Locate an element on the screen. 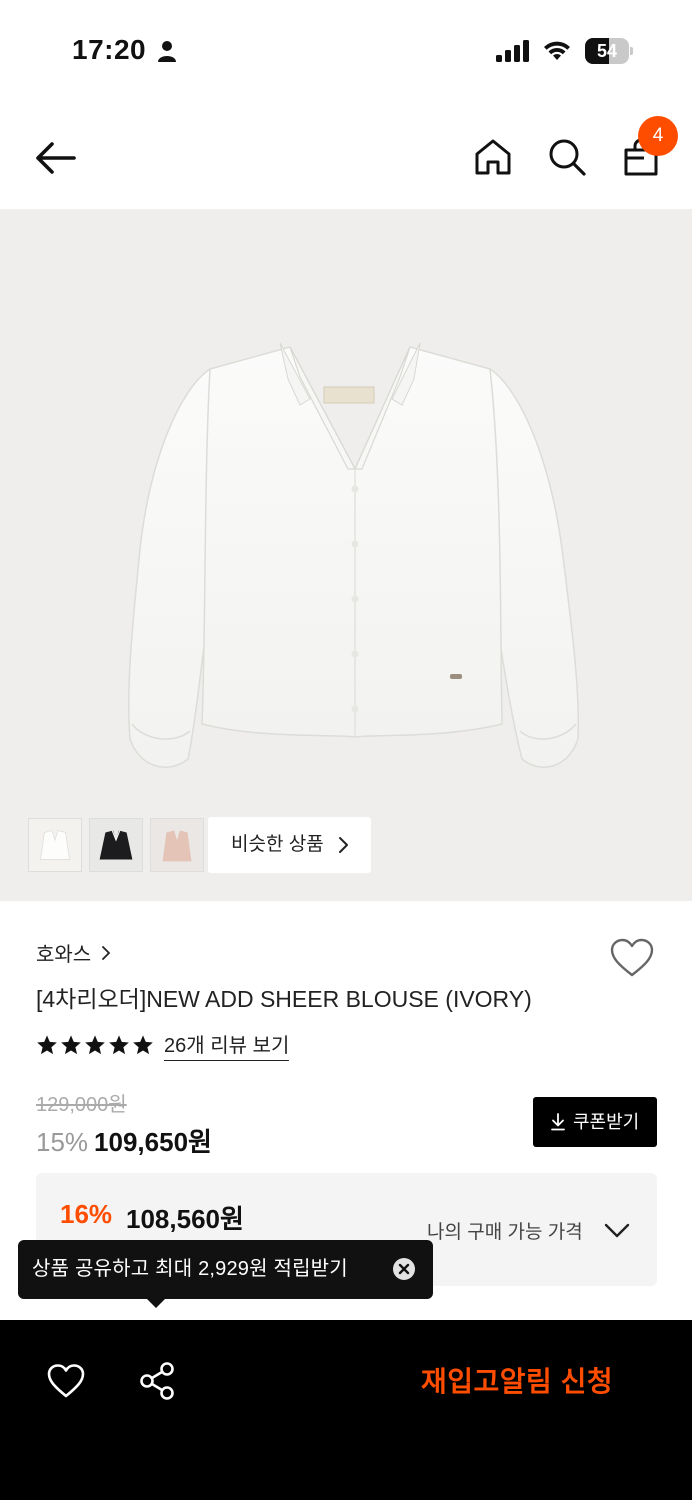  rating-row: 26개 리뷰 보기 is located at coordinates (163, 1045).